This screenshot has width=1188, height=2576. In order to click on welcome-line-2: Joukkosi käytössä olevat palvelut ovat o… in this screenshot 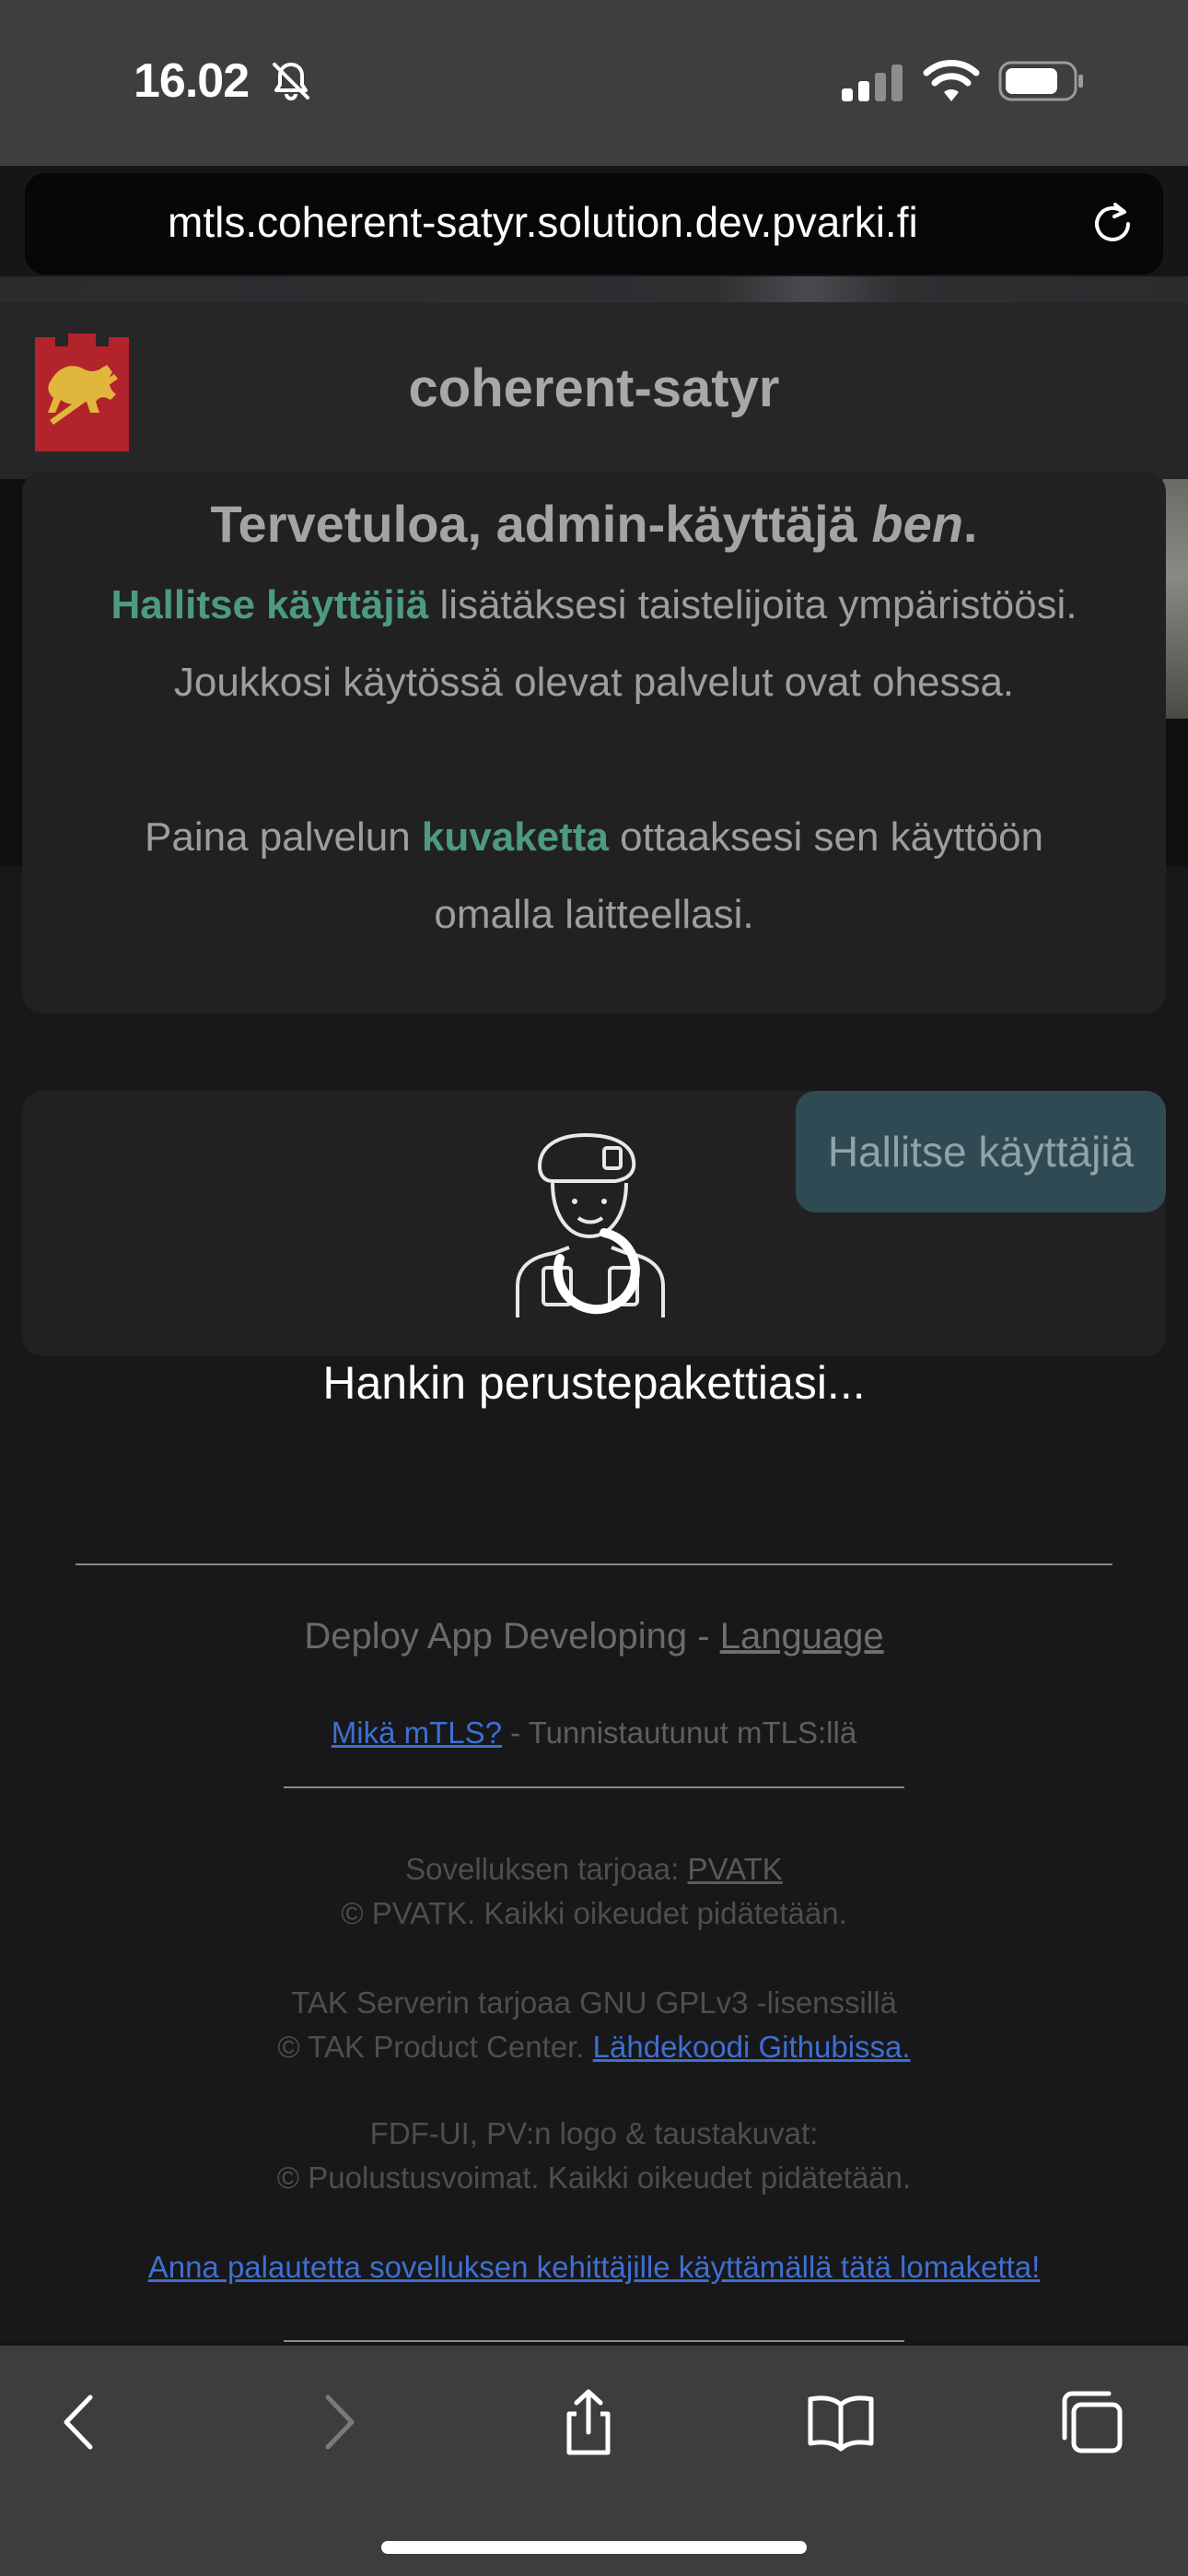, I will do `click(594, 682)`.